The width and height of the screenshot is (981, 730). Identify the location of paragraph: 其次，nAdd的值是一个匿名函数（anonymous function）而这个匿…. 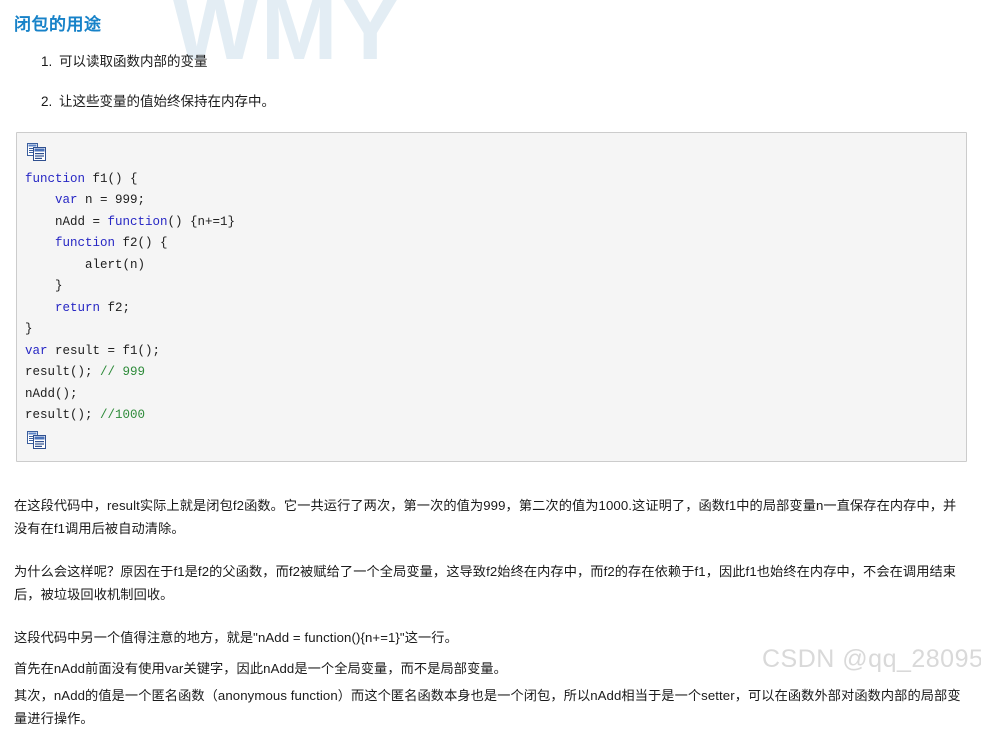
(487, 706).